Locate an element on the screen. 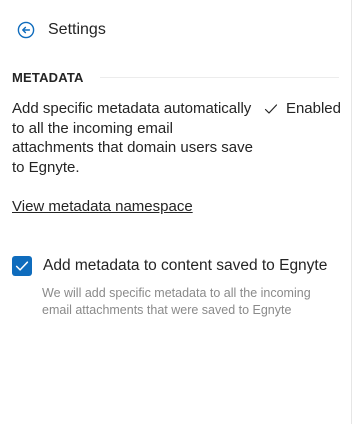 Image resolution: width=352 pixels, height=424 pixels. view-metadata-namespace-link: View metadata namespace is located at coordinates (102, 206).